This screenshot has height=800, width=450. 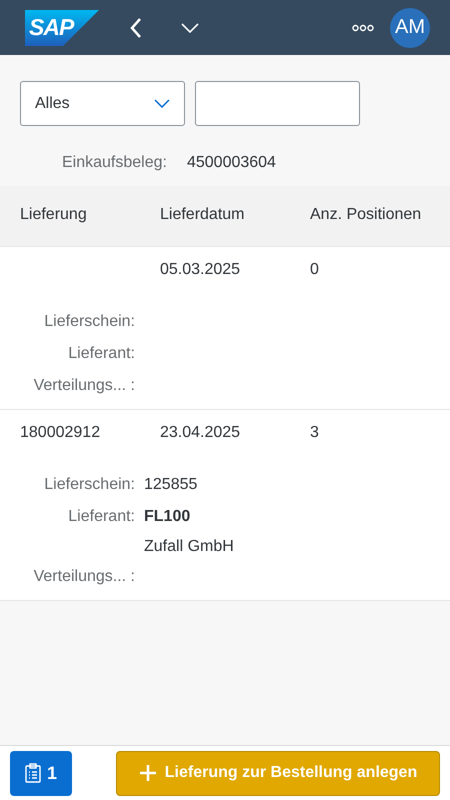 What do you see at coordinates (315, 270) in the screenshot?
I see `table-cell-text: 0` at bounding box center [315, 270].